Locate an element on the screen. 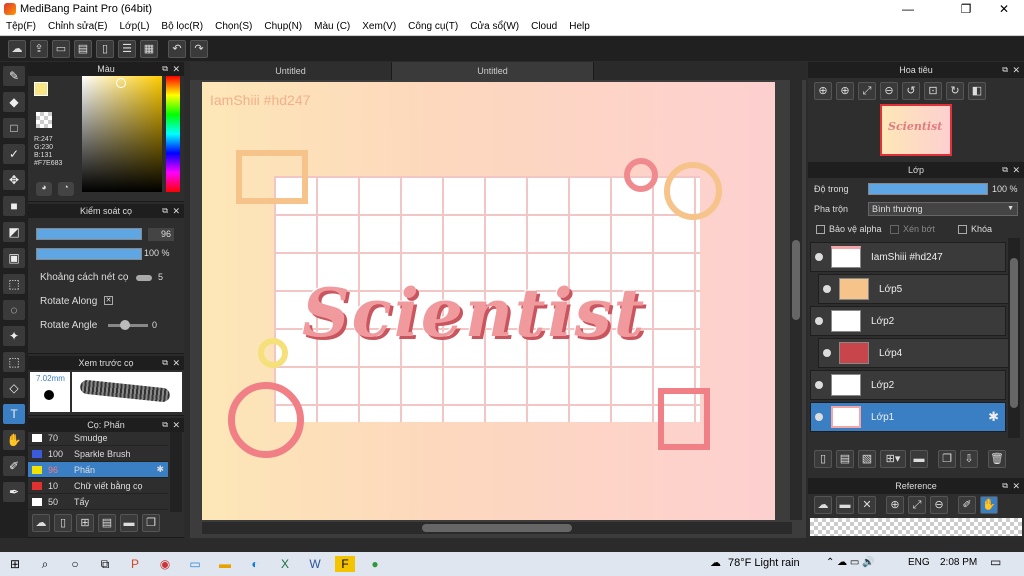 The height and width of the screenshot is (576, 1024). eyedropper-icon: ✐ is located at coordinates (967, 505).